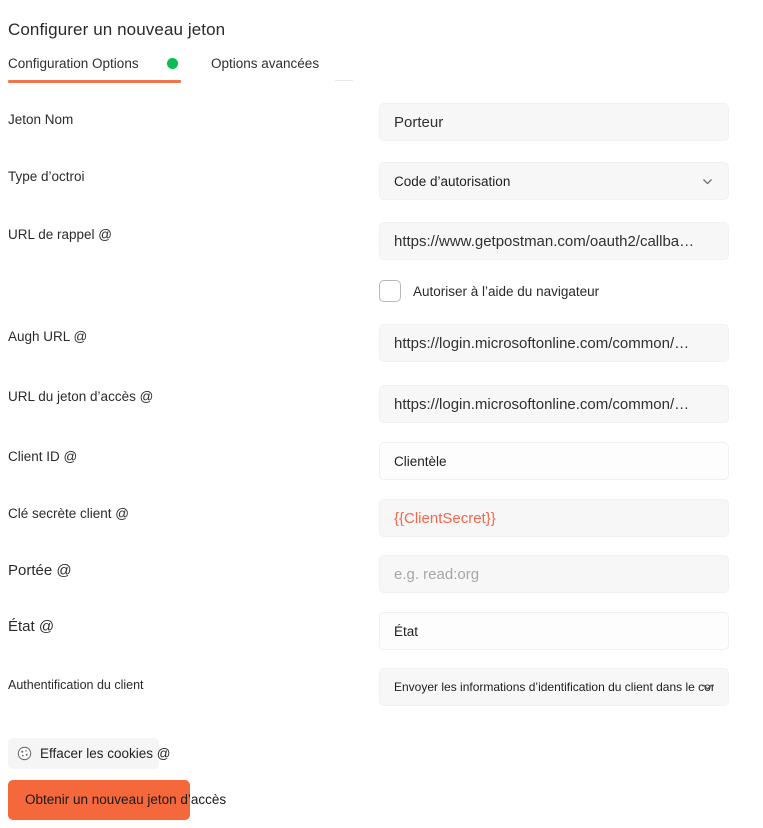  What do you see at coordinates (31, 626) in the screenshot?
I see `label-state: État @` at bounding box center [31, 626].